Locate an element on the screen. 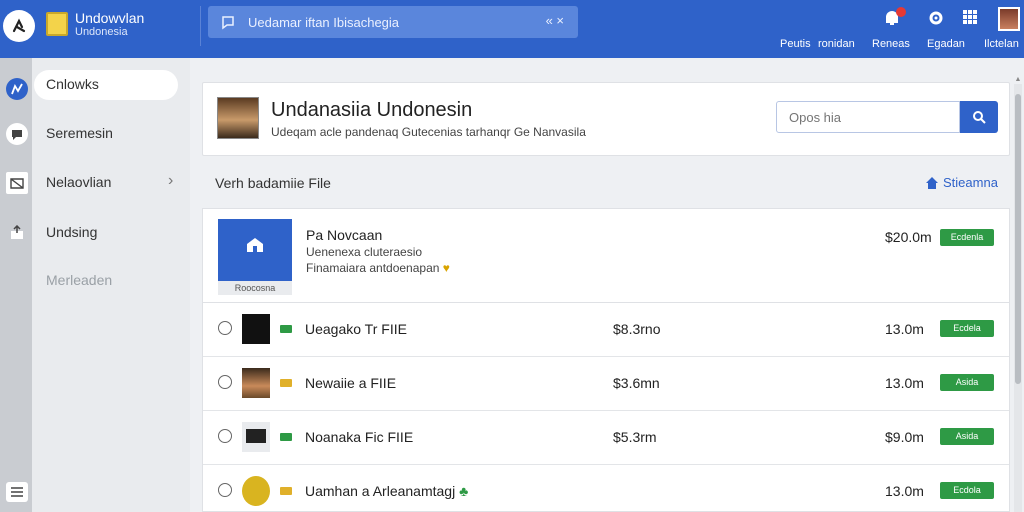 The width and height of the screenshot is (1024, 512). sidebar-item-label: Merleaden is located at coordinates (79, 280).